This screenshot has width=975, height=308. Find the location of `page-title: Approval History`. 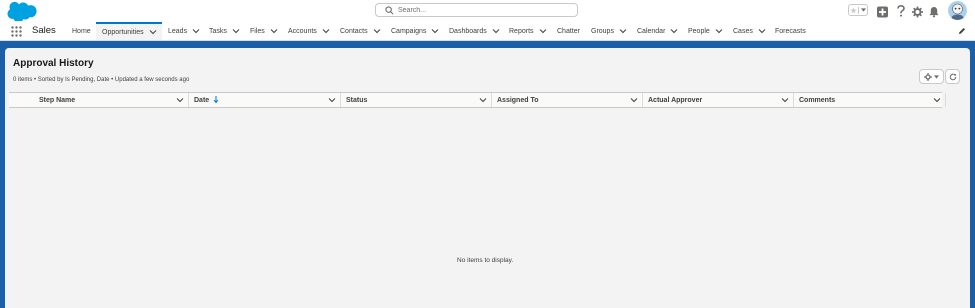

page-title: Approval History is located at coordinates (53, 63).